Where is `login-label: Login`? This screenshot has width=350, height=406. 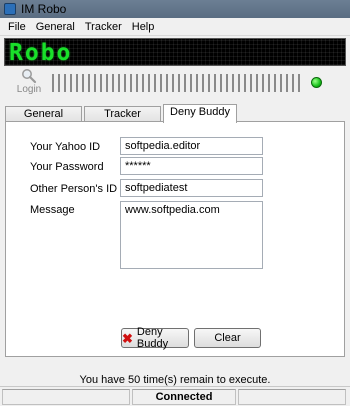
login-label: Login is located at coordinates (29, 89).